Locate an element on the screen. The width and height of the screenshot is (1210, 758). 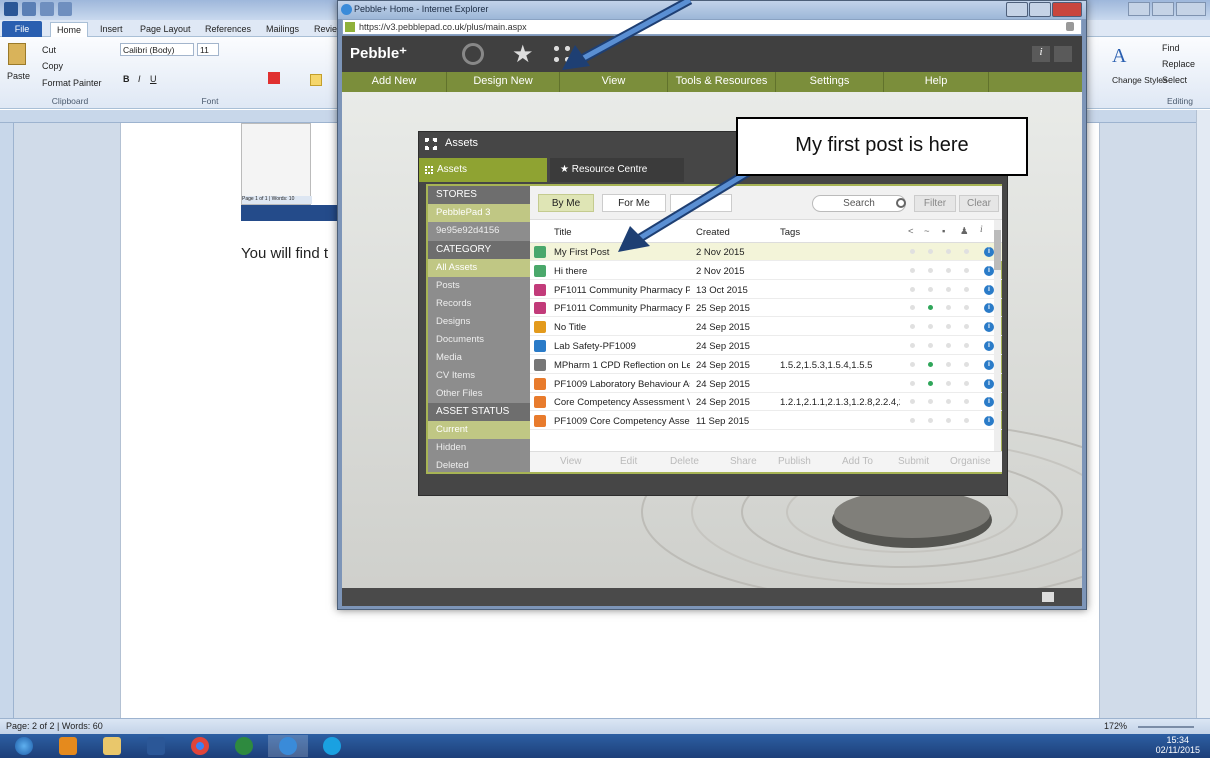
annotation-arrows is located at coordinates (662, 126).